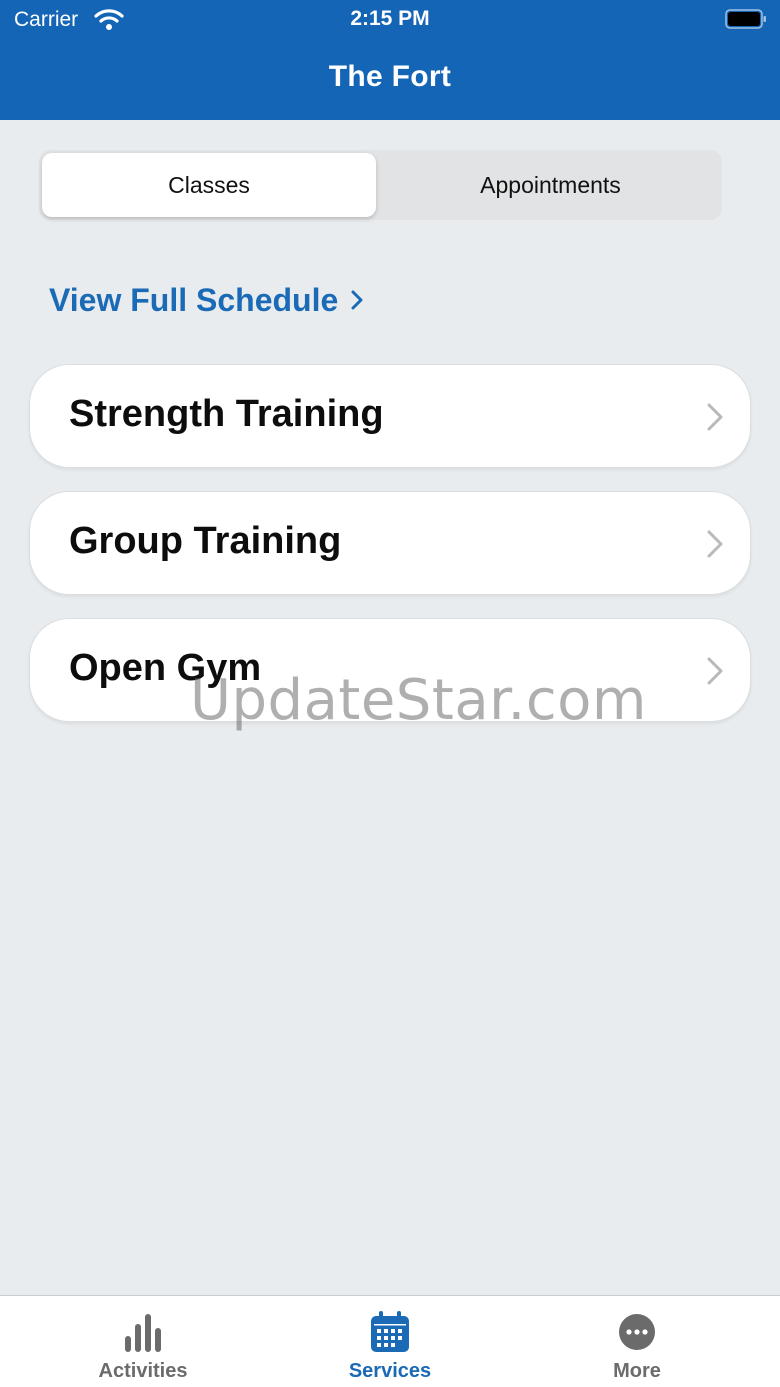  I want to click on service-item-label: Group Training, so click(205, 541).